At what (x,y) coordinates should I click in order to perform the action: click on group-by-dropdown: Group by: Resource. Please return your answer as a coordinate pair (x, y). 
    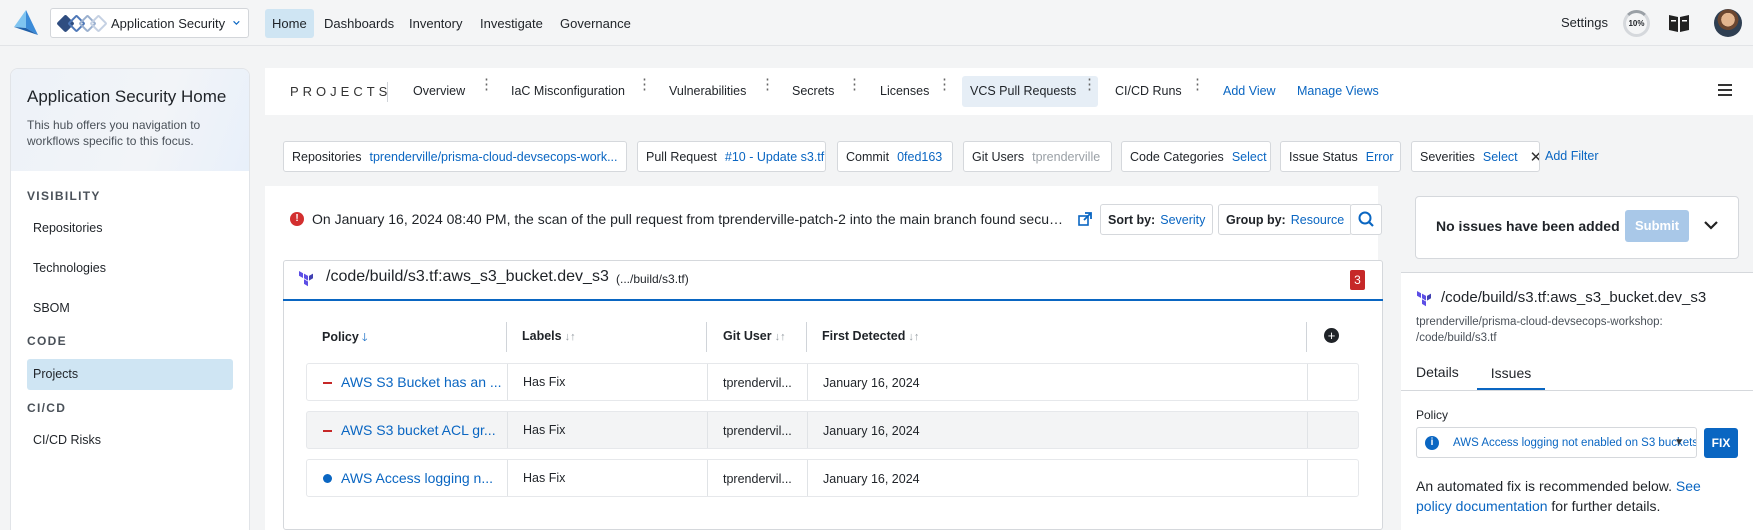
    Looking at the image, I should click on (1285, 219).